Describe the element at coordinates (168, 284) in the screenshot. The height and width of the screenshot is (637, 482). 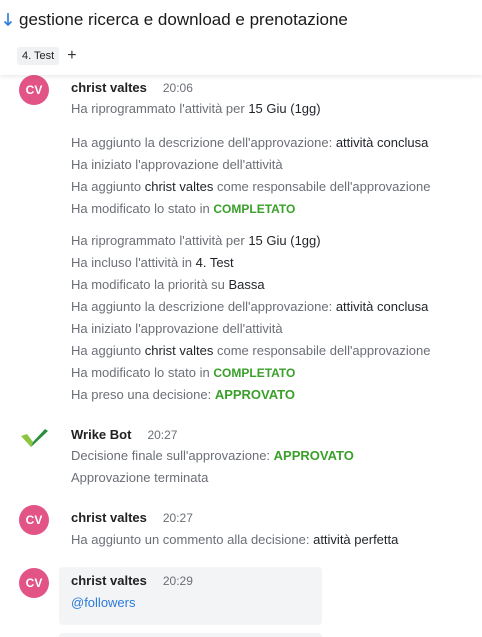
I see `activity-line: Ha modificato la priorità su Bassa` at that location.